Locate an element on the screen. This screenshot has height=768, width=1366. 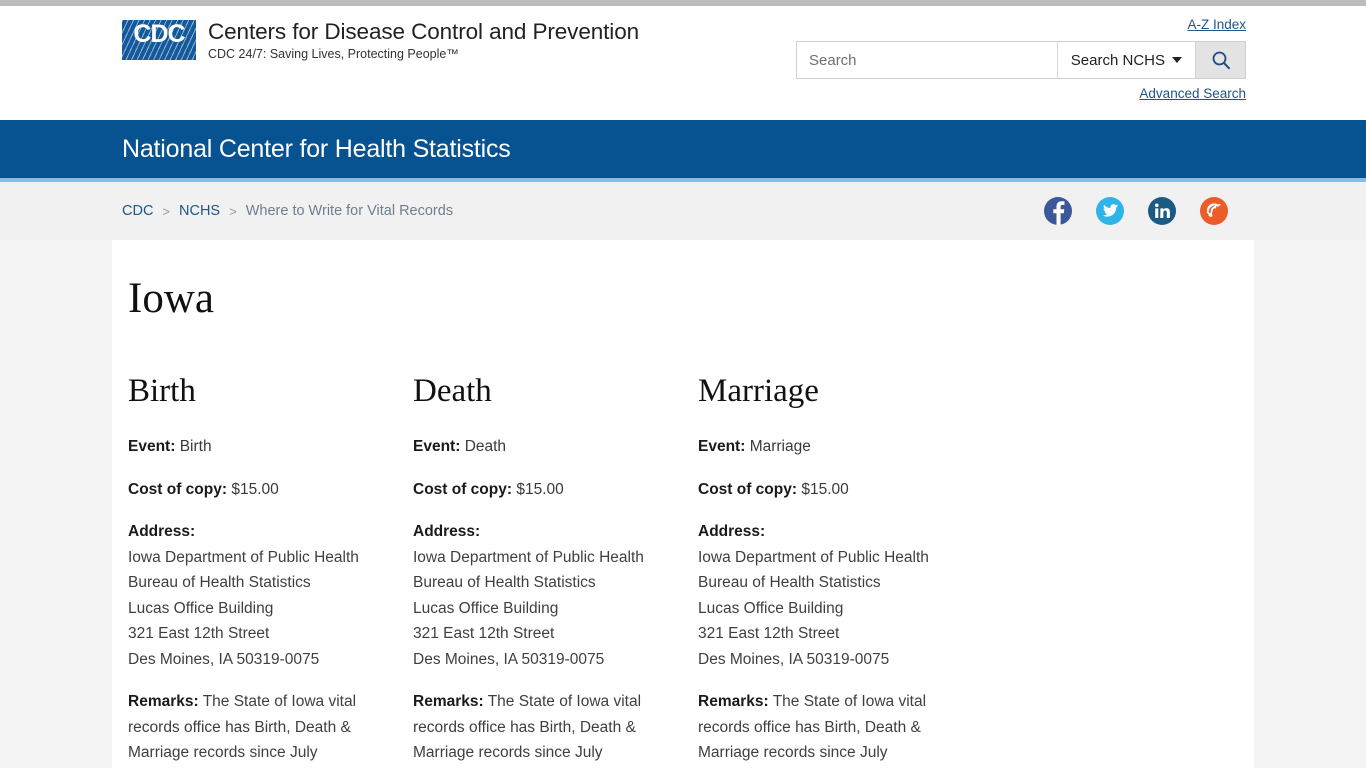
nchs-banner-title: National Center for Health Statistics is located at coordinates (315, 149).